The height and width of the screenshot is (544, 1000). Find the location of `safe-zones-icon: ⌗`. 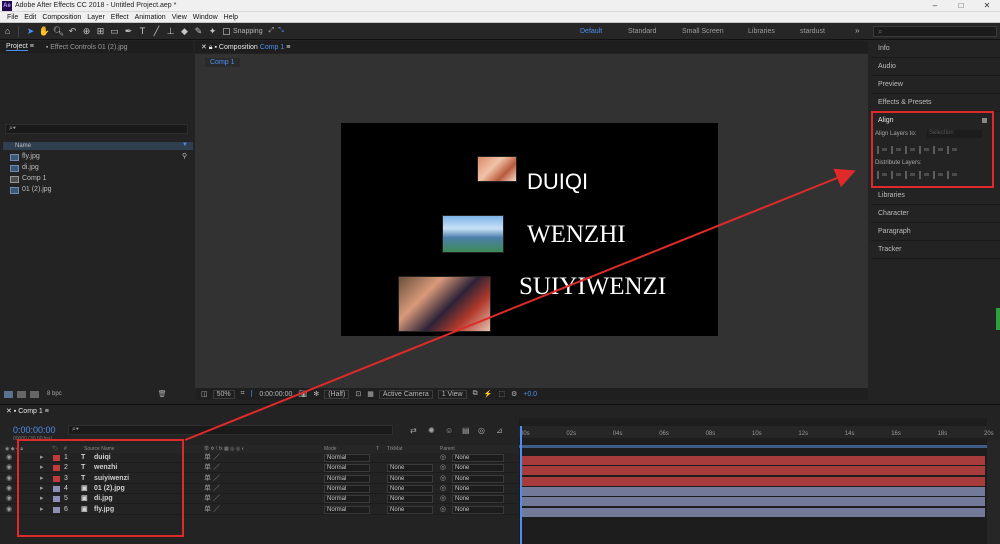

safe-zones-icon: ⌗ is located at coordinates (243, 394).